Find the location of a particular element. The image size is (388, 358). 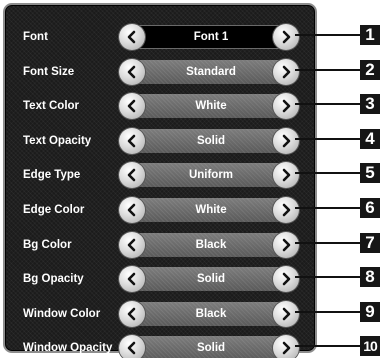

next-button-text-opacity is located at coordinates (286, 140).